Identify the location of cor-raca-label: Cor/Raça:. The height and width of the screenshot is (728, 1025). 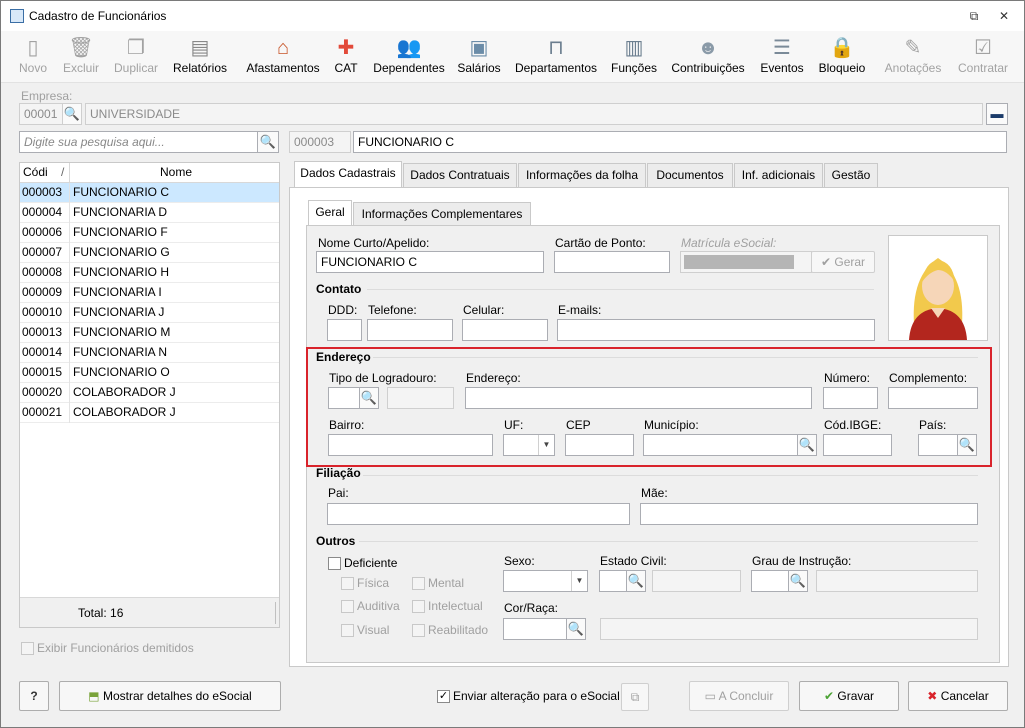
(531, 608).